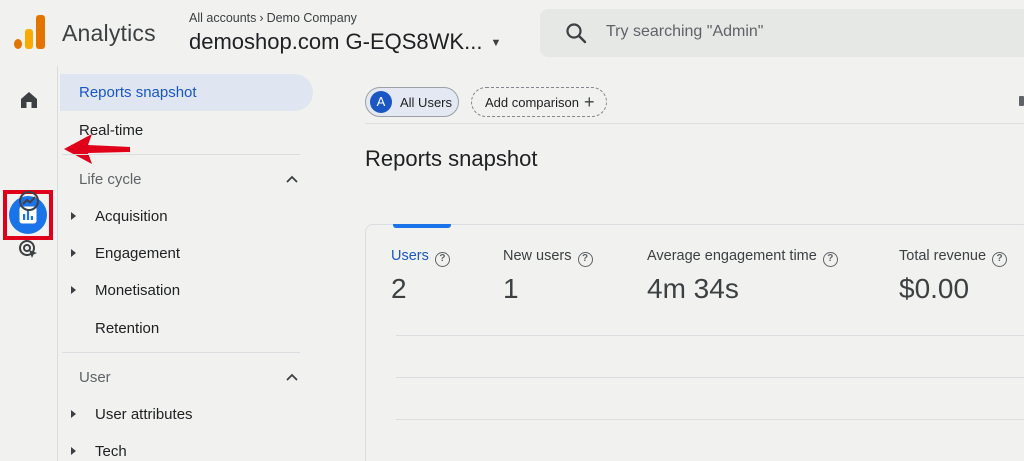  I want to click on segment-avatar: A, so click(381, 102).